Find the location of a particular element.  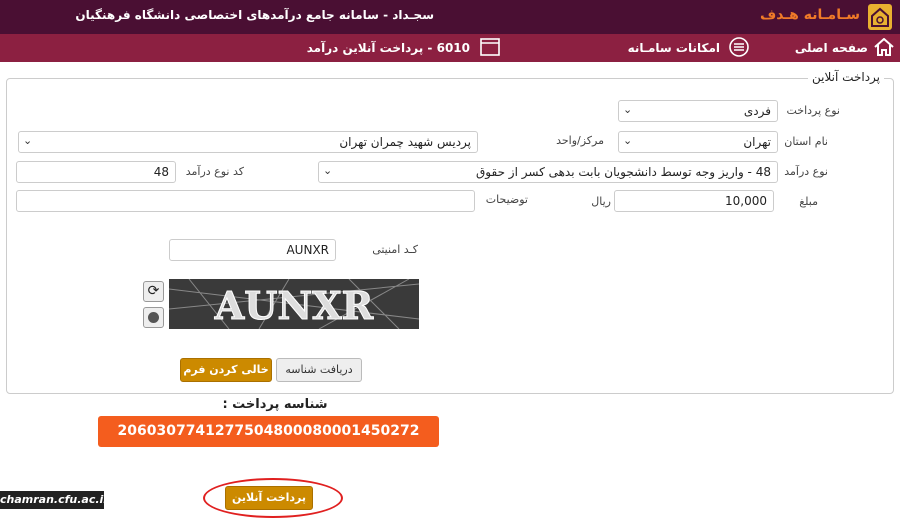

refresh-icon: ⟳ is located at coordinates (153, 291).